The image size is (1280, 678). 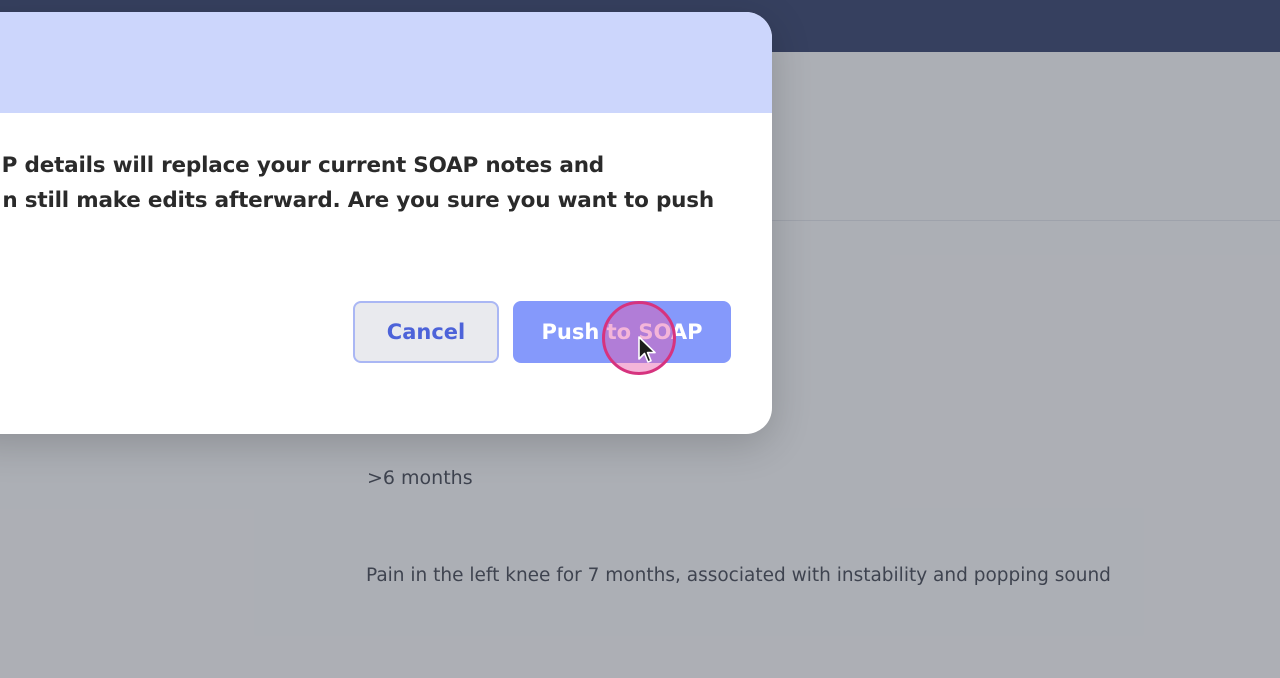 What do you see at coordinates (426, 332) in the screenshot?
I see `cancel-button: Cancel` at bounding box center [426, 332].